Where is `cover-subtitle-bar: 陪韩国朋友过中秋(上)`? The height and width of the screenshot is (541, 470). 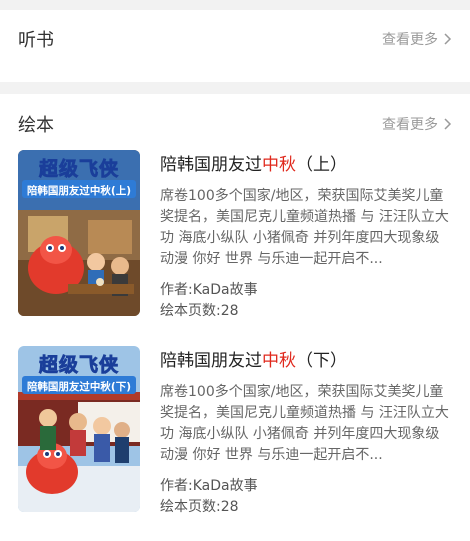 cover-subtitle-bar: 陪韩国朋友过中秋(上) is located at coordinates (79, 189).